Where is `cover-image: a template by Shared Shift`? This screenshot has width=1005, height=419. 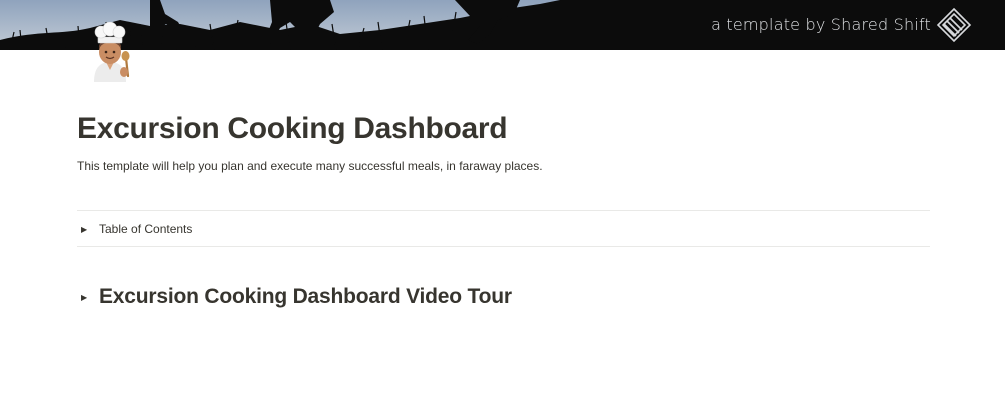
cover-image: a template by Shared Shift is located at coordinates (502, 25).